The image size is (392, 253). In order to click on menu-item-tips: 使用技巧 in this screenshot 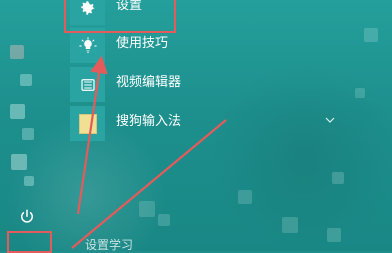, I will do `click(180, 46)`.